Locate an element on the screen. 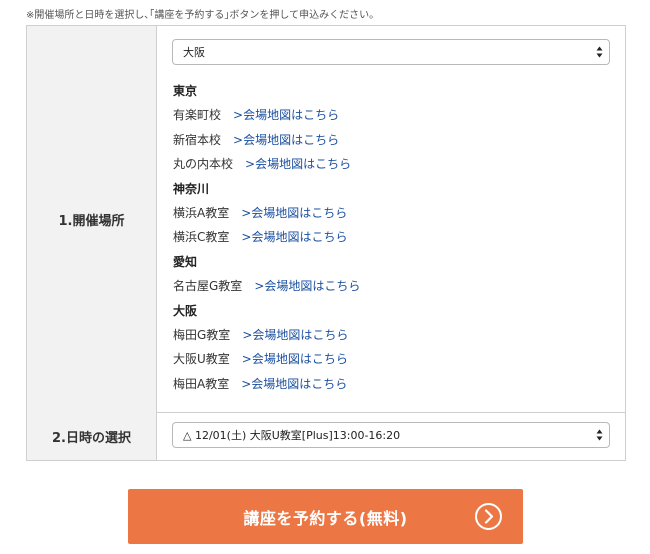 The height and width of the screenshot is (554, 650). region-heading: 大阪 is located at coordinates (185, 310).